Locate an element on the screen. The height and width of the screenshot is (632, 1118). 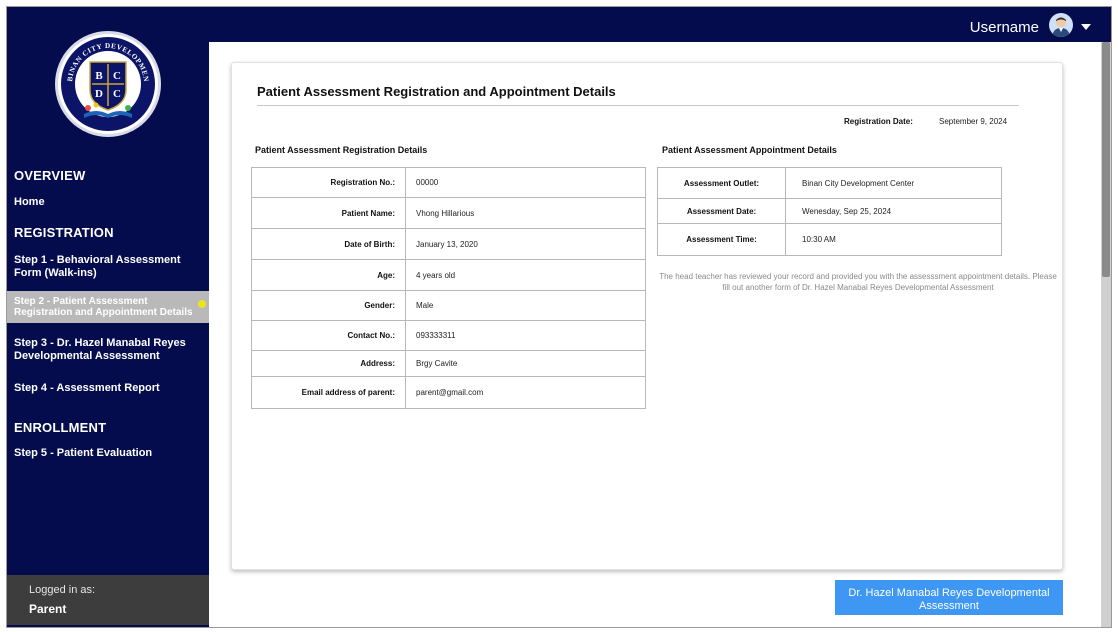
row-label: Patient Name: is located at coordinates (328, 213).